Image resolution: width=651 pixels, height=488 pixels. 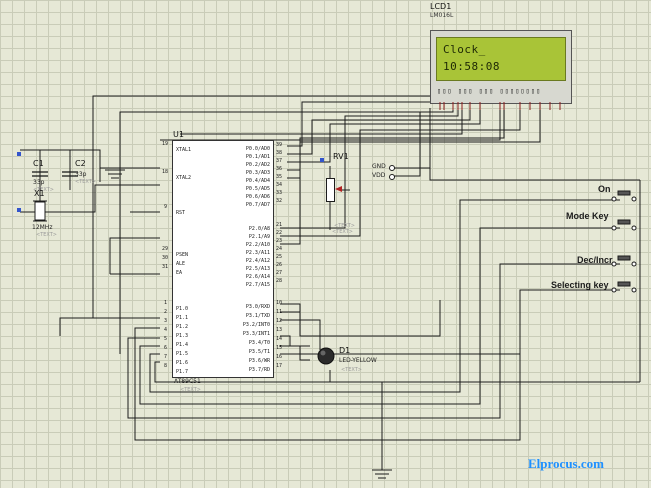 What do you see at coordinates (624, 287) in the screenshot?
I see `switch-selecting` at bounding box center [624, 287].